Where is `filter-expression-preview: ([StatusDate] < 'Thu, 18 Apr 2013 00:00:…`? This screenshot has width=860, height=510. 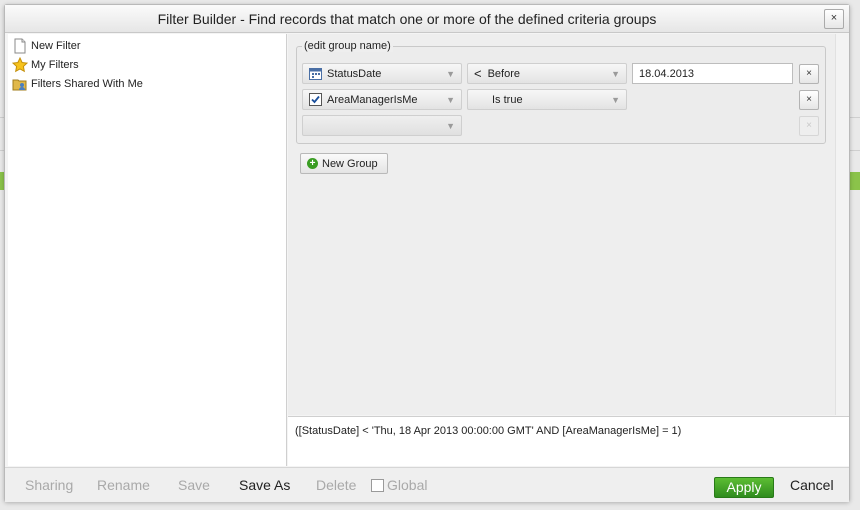 filter-expression-preview: ([StatusDate] < 'Thu, 18 Apr 2013 00:00:… is located at coordinates (568, 441).